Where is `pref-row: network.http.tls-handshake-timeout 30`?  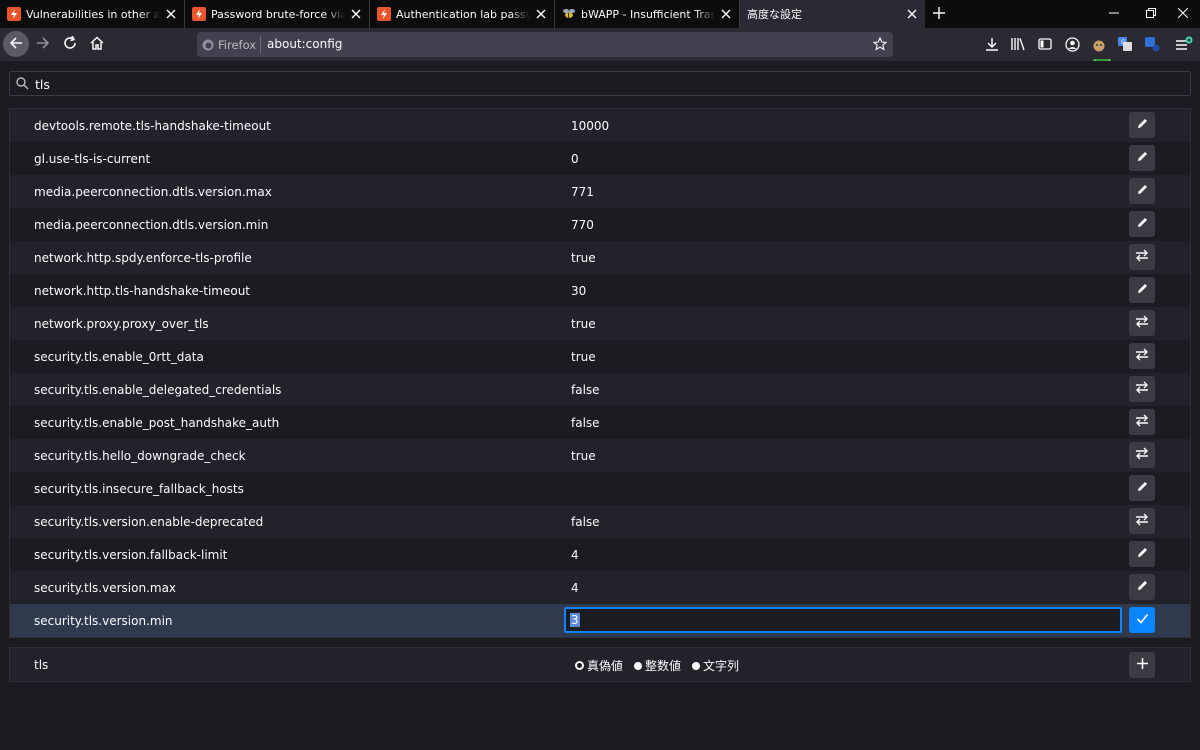
pref-row: network.http.tls-handshake-timeout 30 is located at coordinates (600, 290).